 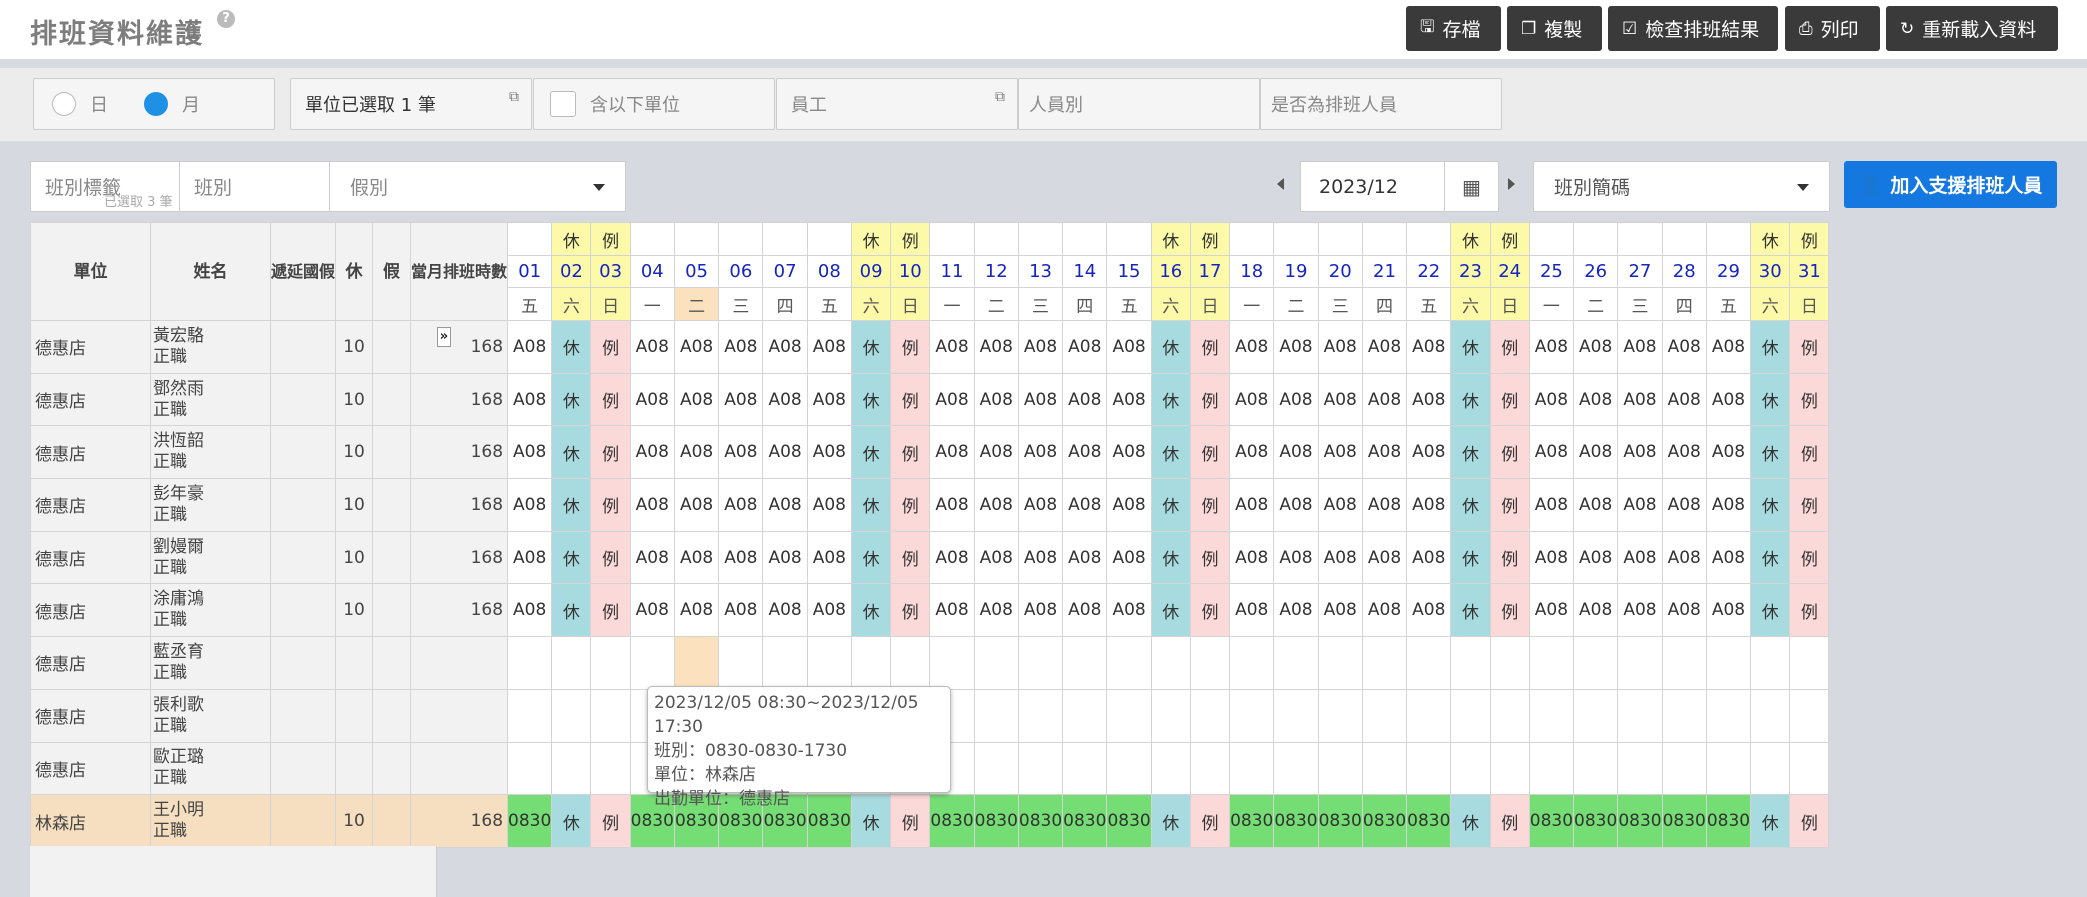 I want to click on date-header-17: 17, so click(x=1210, y=271).